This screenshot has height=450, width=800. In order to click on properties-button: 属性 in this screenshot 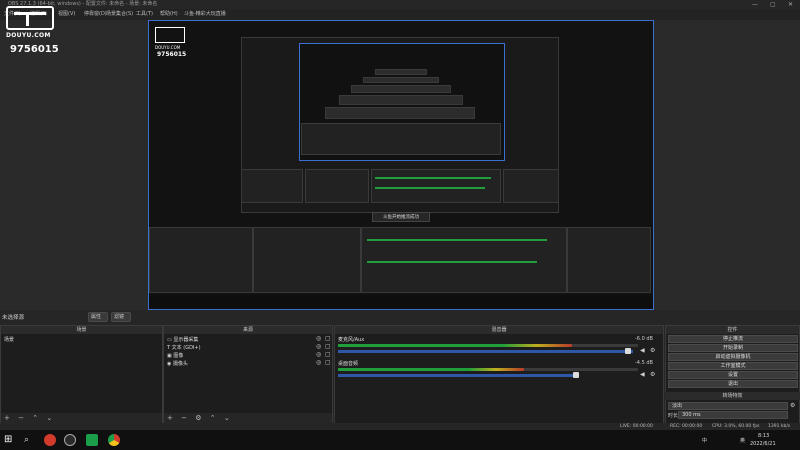, I will do `click(98, 317)`.